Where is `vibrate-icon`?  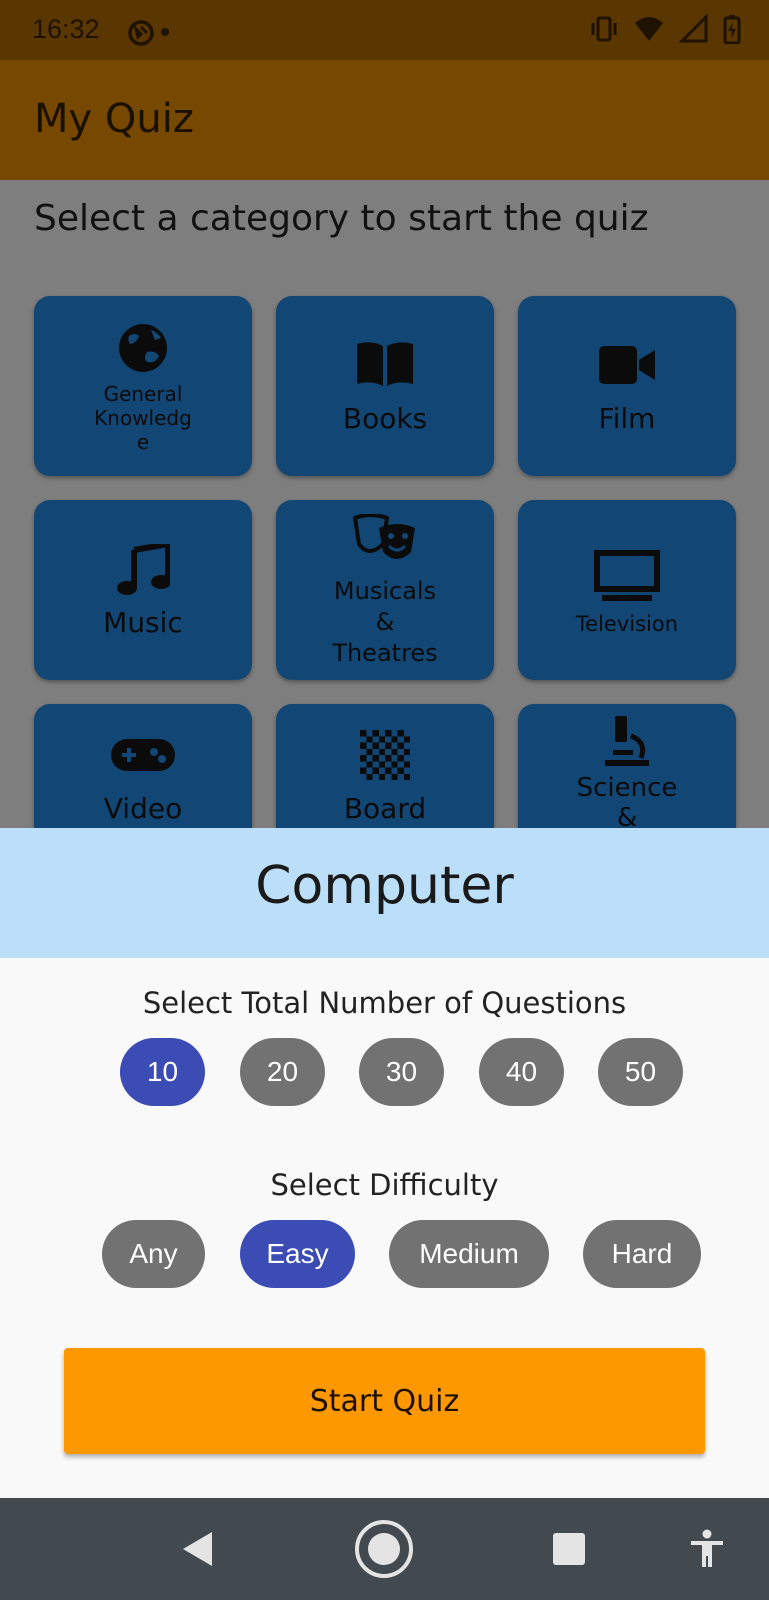 vibrate-icon is located at coordinates (604, 29).